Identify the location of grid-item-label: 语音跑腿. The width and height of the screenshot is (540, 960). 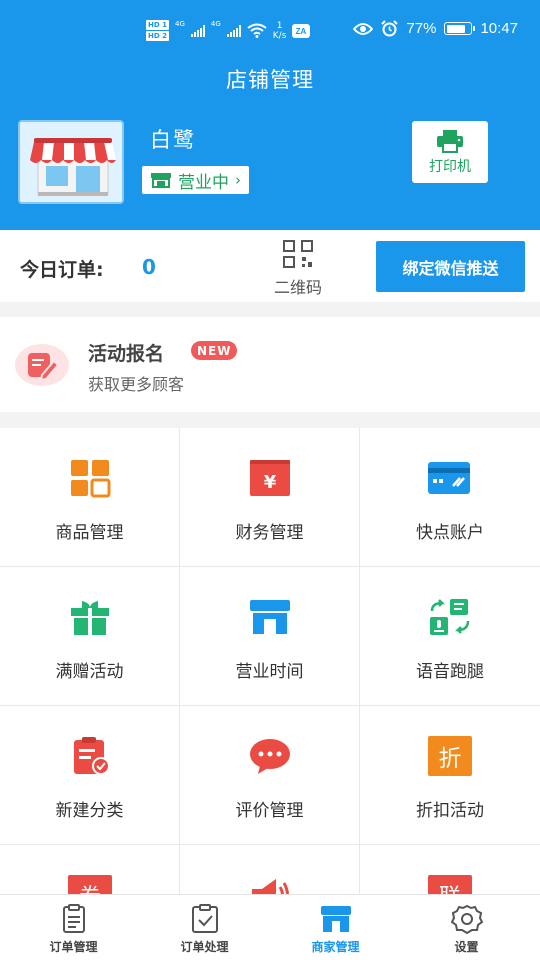
(450, 672).